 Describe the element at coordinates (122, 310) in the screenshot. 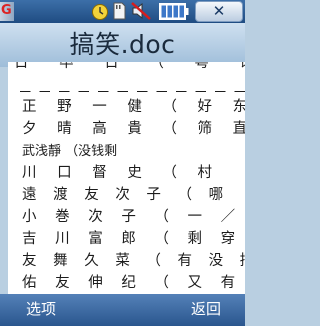

I see `softkey-bar: 选项 返回` at that location.